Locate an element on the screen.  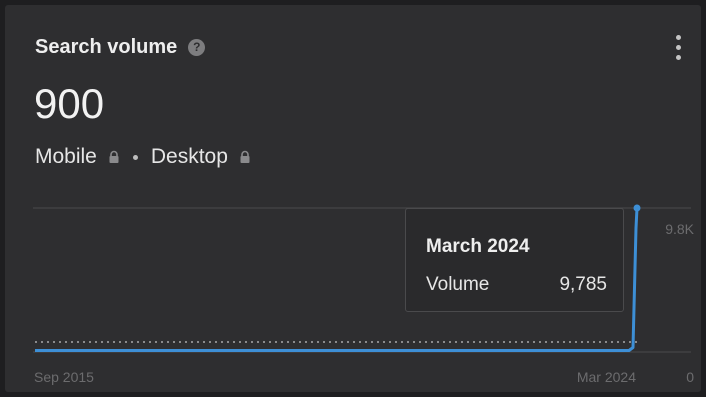
tooltip-value: 9,785 is located at coordinates (583, 284).